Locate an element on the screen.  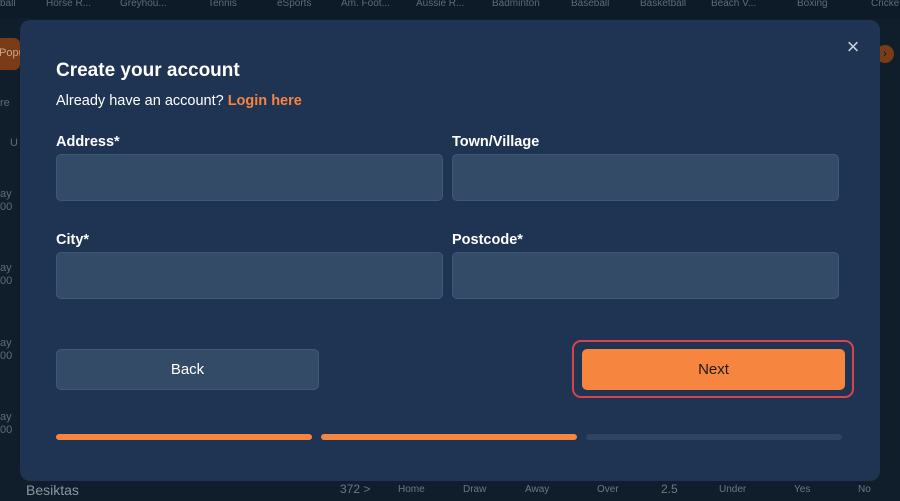
sports-nav-item: Basketball is located at coordinates (663, 4).